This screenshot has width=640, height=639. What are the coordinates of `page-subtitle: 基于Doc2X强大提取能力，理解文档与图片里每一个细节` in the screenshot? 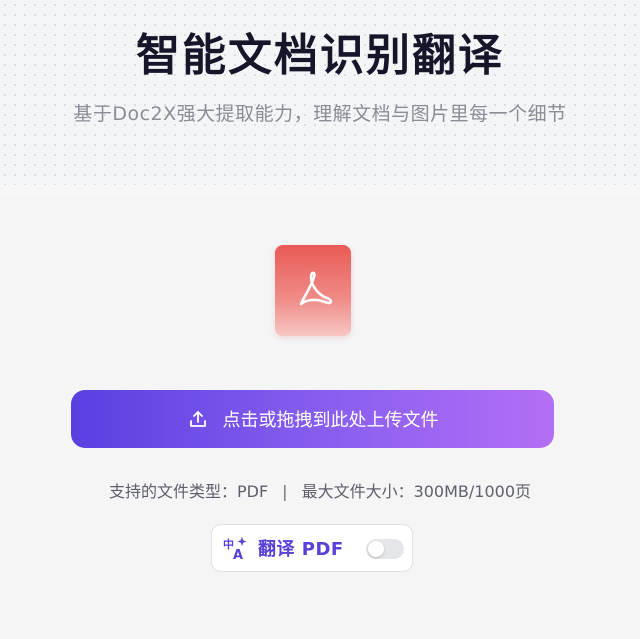 It's located at (320, 114).